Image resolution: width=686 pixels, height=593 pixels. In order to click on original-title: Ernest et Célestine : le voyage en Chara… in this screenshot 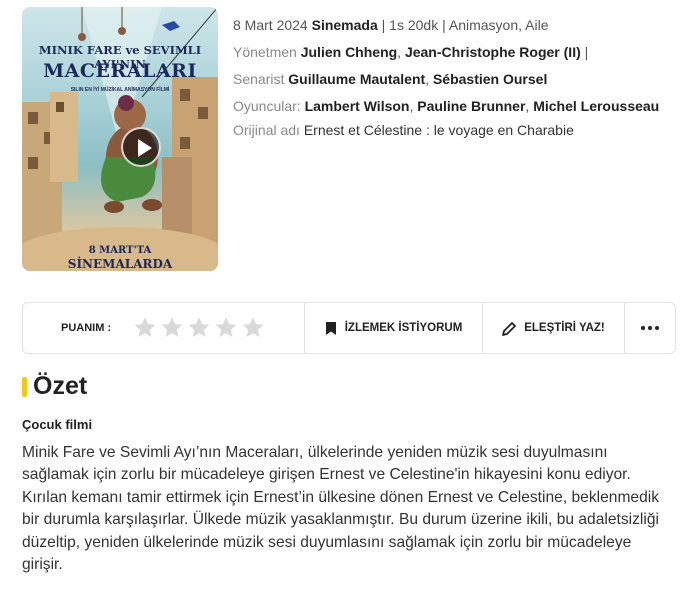, I will do `click(438, 130)`.